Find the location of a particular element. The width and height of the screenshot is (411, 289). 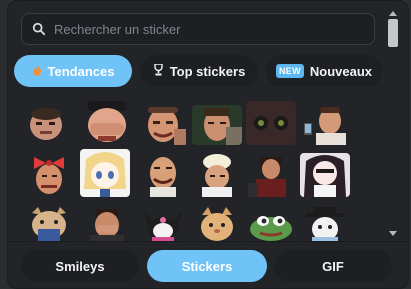

pepe-sticker is located at coordinates (271, 227).